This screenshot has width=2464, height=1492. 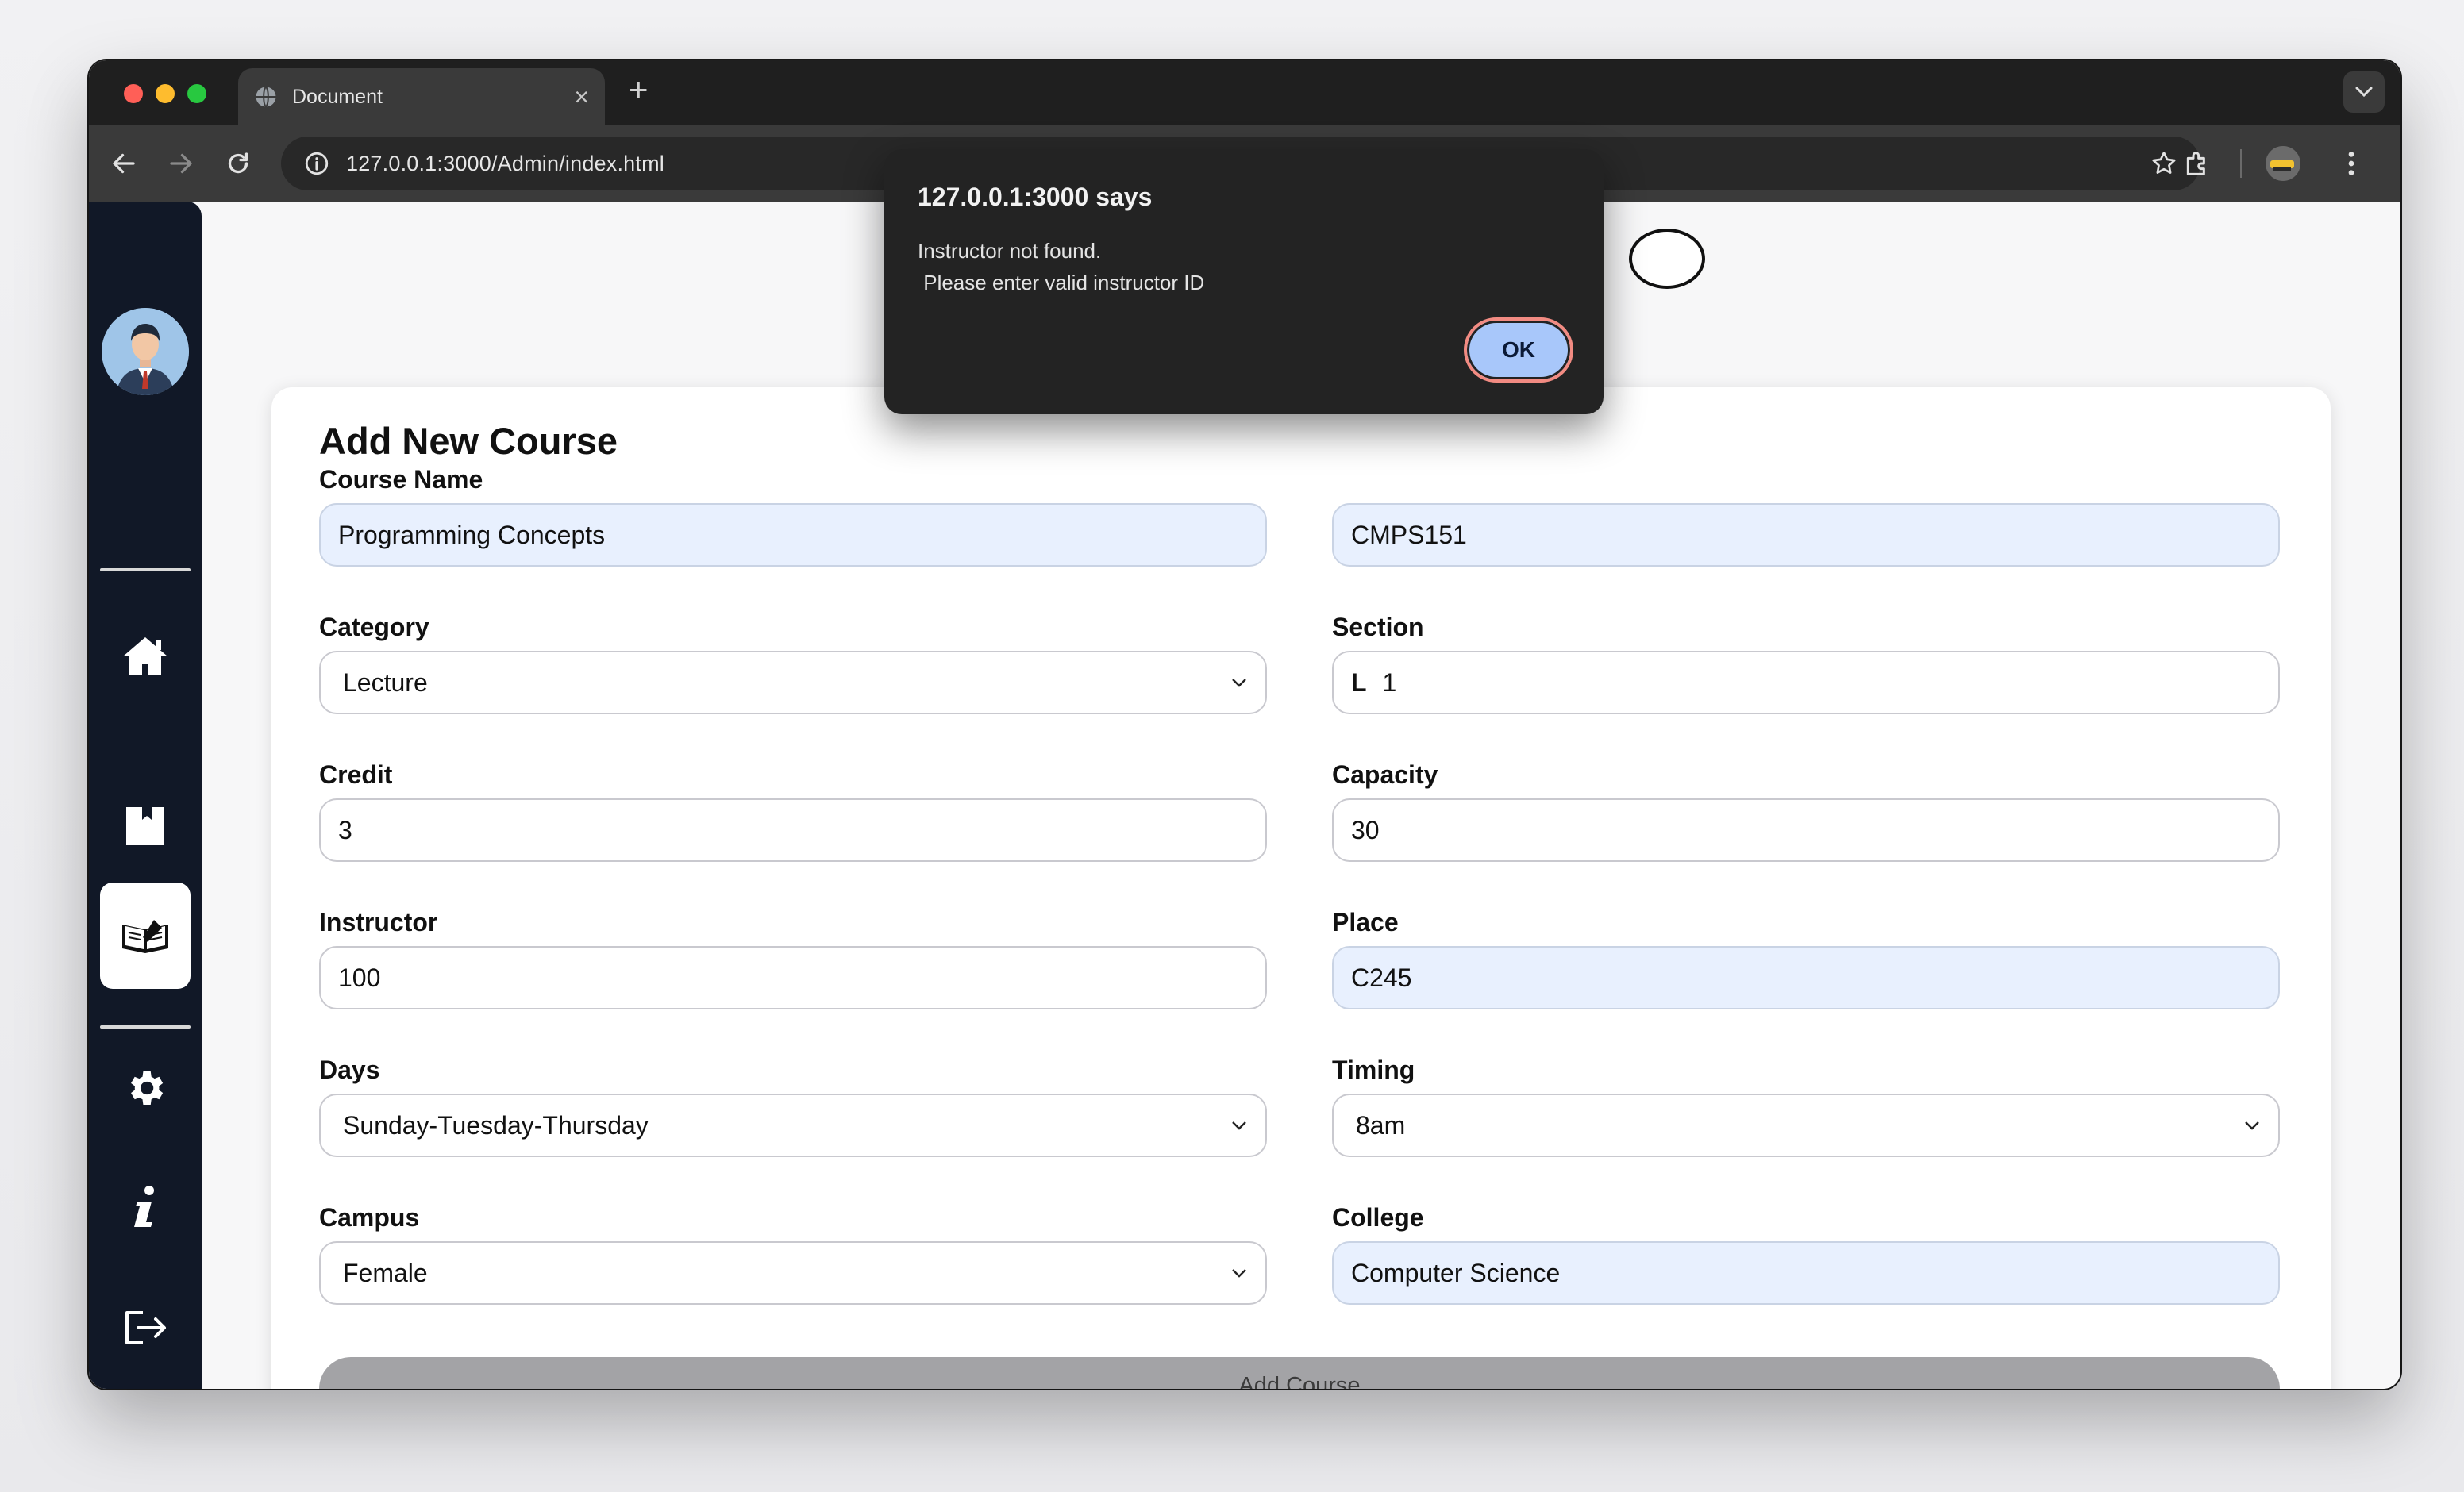 I want to click on alert-title: 127.0.0.1:3000 says, so click(x=1035, y=197).